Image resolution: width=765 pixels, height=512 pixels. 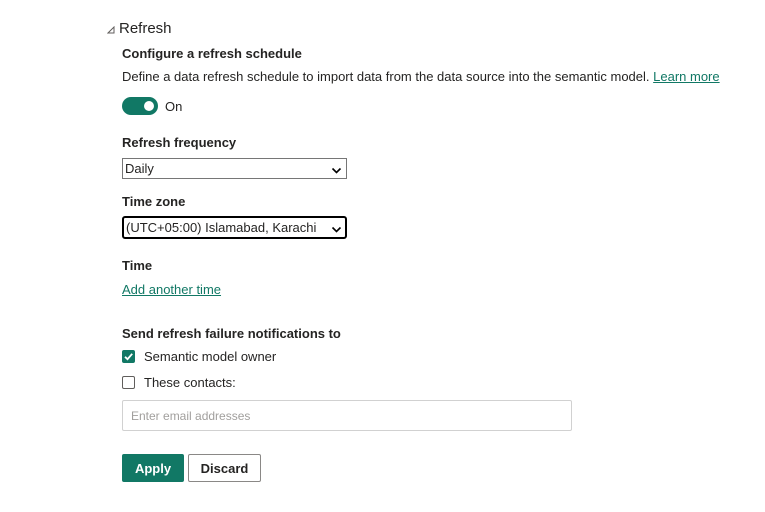 What do you see at coordinates (153, 468) in the screenshot?
I see `apply-button: Apply` at bounding box center [153, 468].